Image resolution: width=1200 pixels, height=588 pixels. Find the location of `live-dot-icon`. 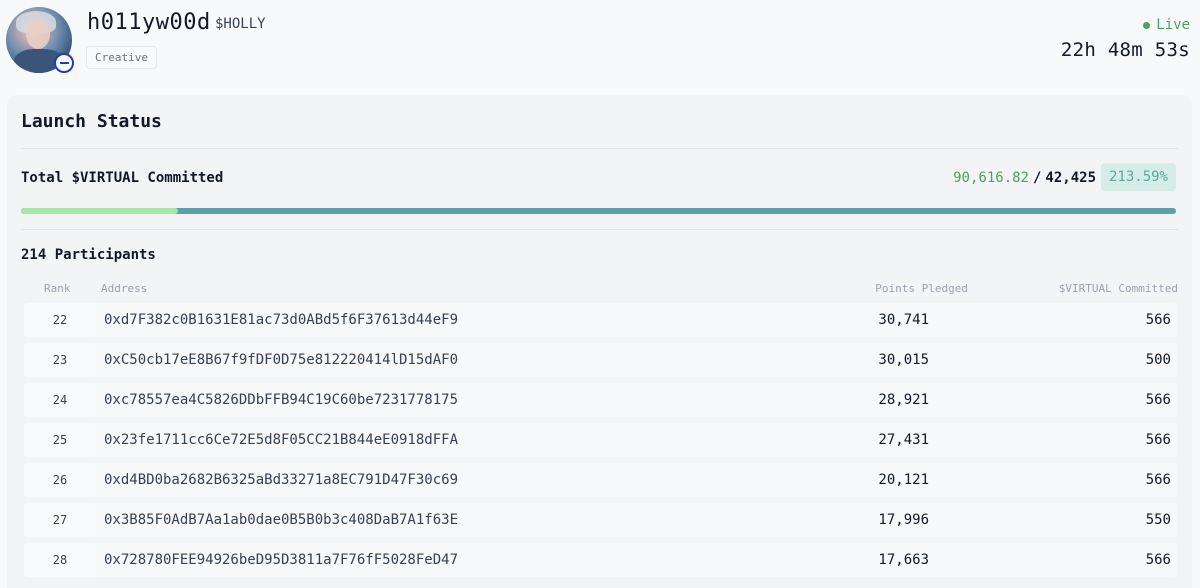

live-dot-icon is located at coordinates (1147, 25).